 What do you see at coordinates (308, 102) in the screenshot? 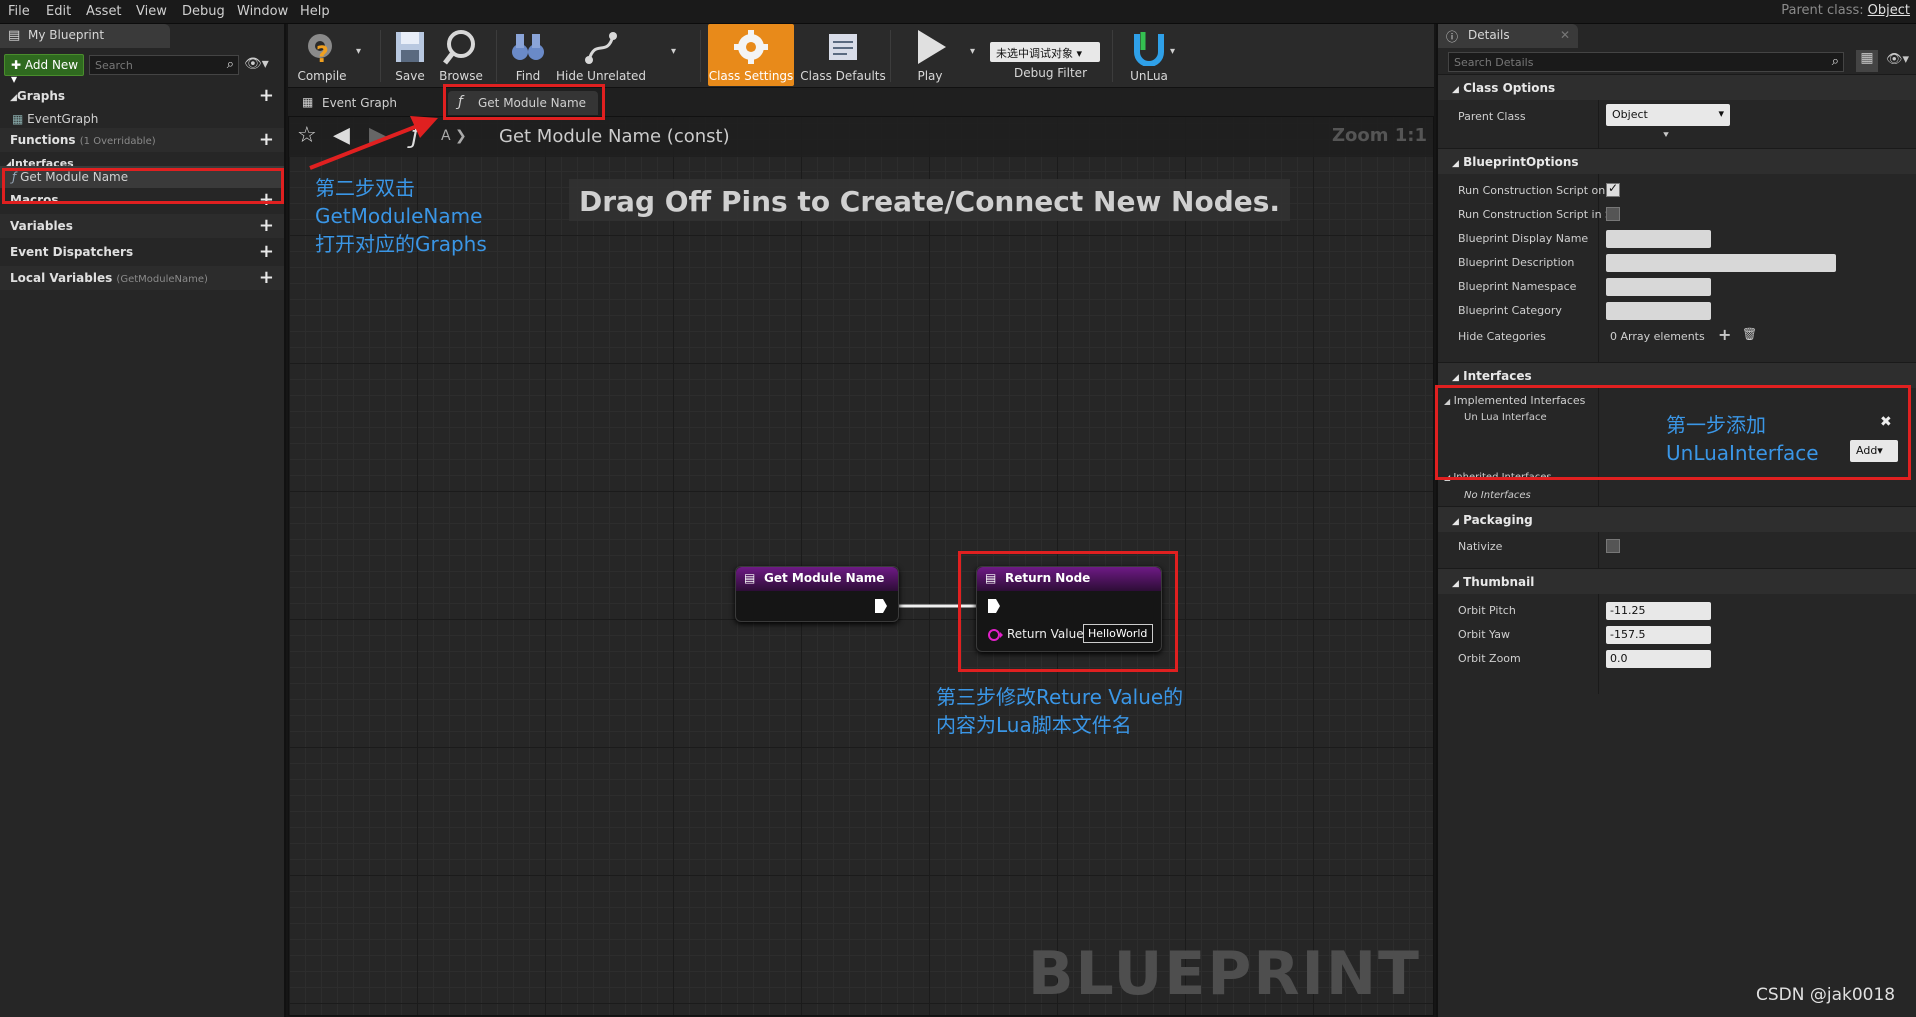
I see `graph-icon: ▦` at bounding box center [308, 102].